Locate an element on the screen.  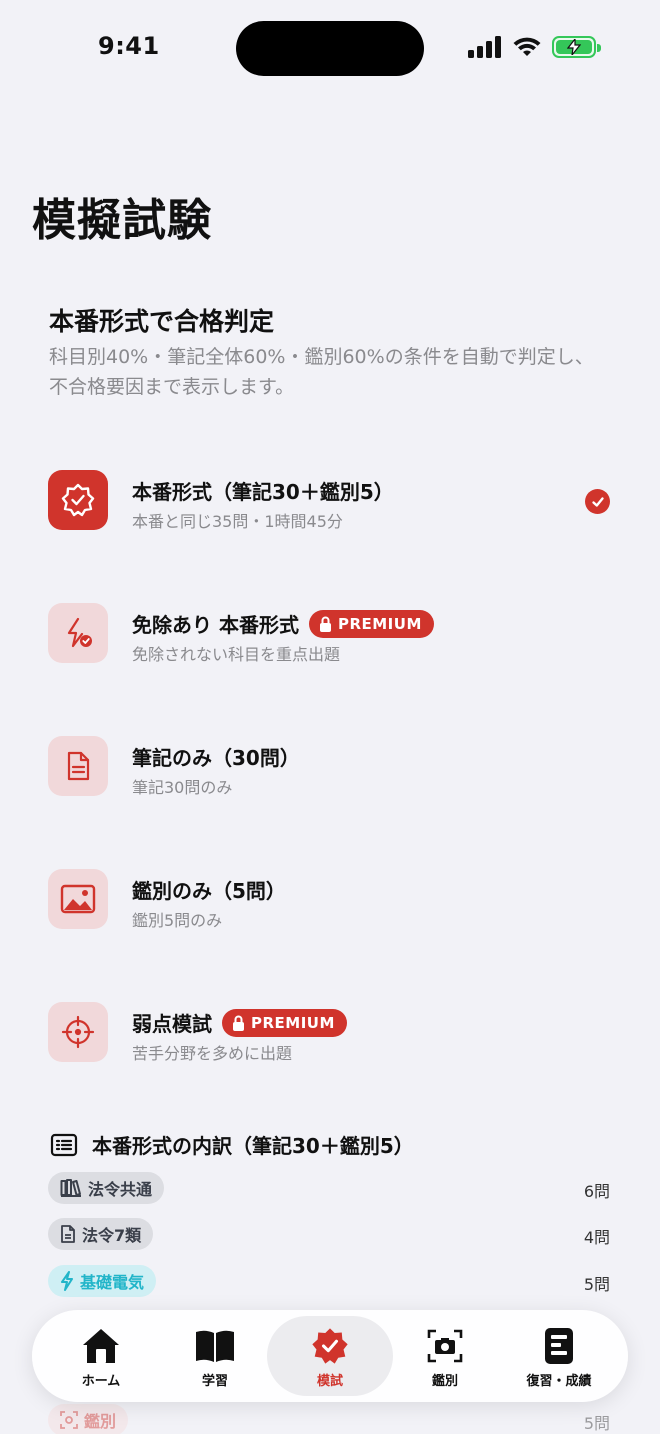
camera-scan-icon is located at coordinates (69, 1420).